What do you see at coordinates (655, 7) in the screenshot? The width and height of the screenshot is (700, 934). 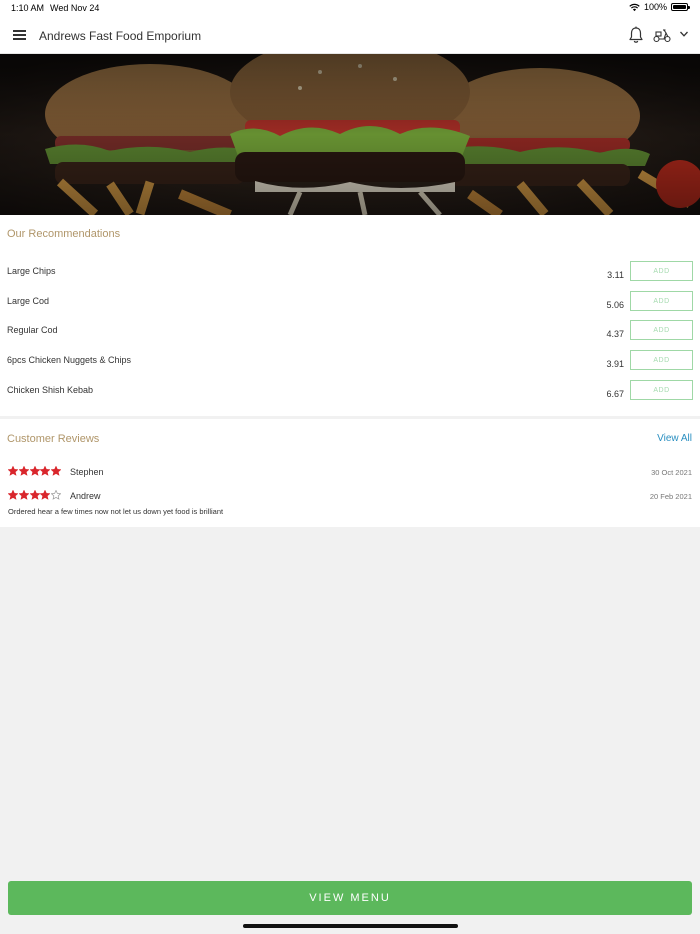 I see `battery-percent: 100%` at bounding box center [655, 7].